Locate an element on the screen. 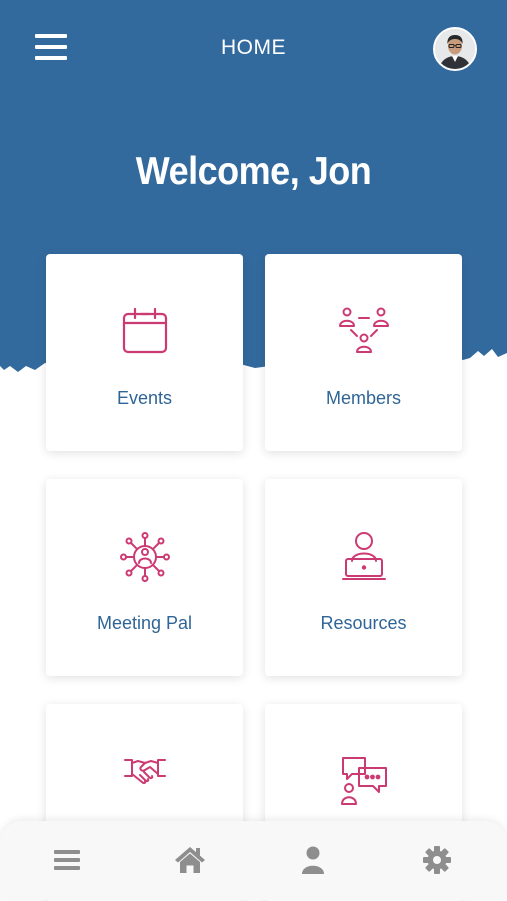 The height and width of the screenshot is (901, 507). avatar is located at coordinates (455, 49).